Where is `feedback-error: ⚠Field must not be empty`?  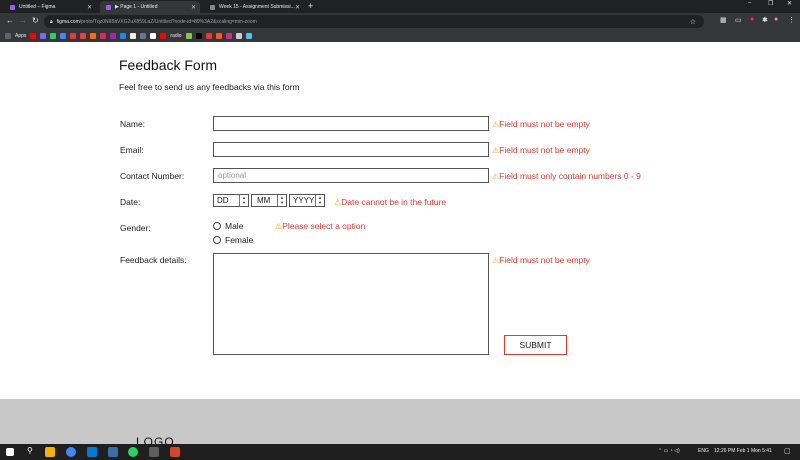
feedback-error: ⚠Field must not be empty is located at coordinates (541, 260).